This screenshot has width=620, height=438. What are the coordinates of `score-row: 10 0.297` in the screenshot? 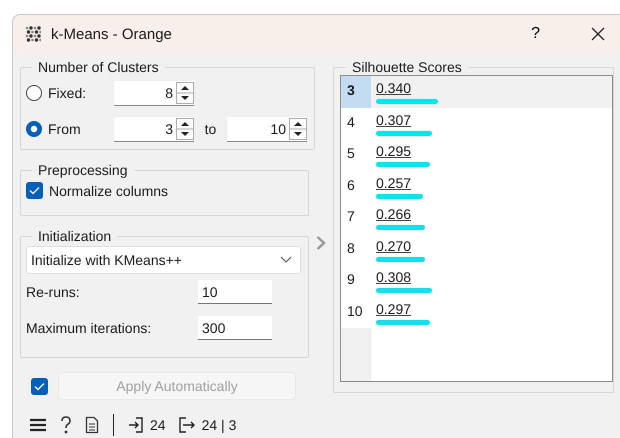 It's located at (476, 312).